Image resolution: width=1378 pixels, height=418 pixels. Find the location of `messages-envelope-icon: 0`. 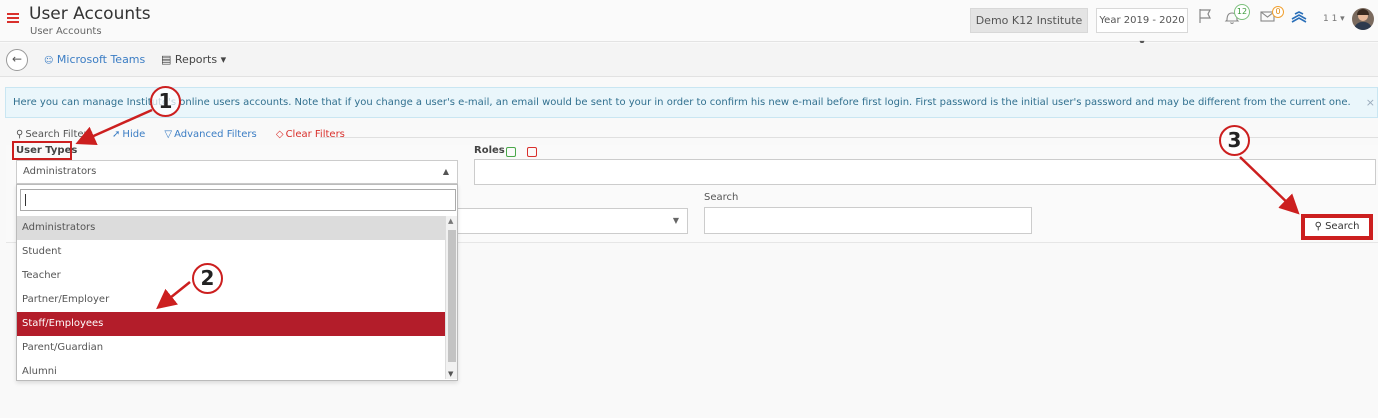

messages-envelope-icon: 0 is located at coordinates (1272, 16).